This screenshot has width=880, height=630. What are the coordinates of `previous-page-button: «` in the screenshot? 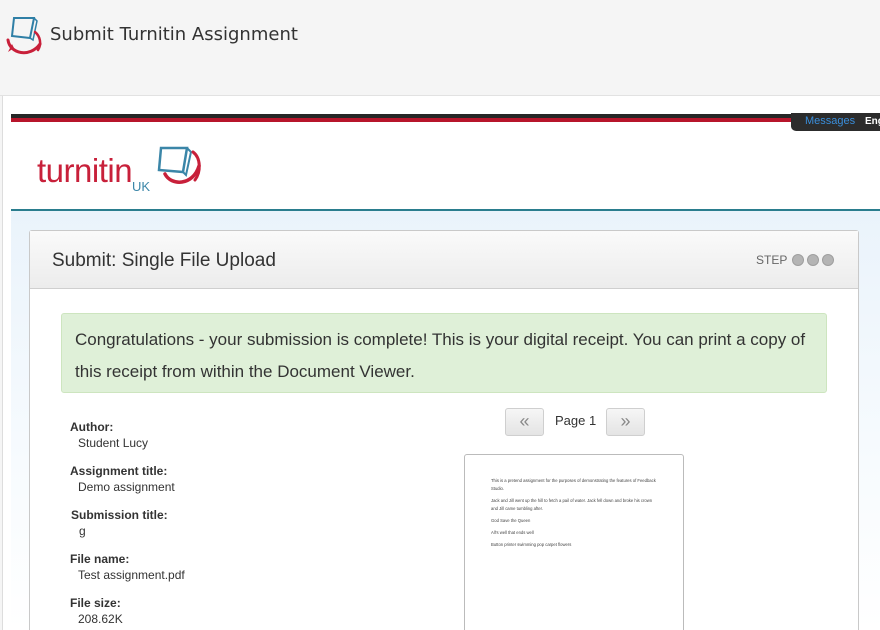 It's located at (524, 422).